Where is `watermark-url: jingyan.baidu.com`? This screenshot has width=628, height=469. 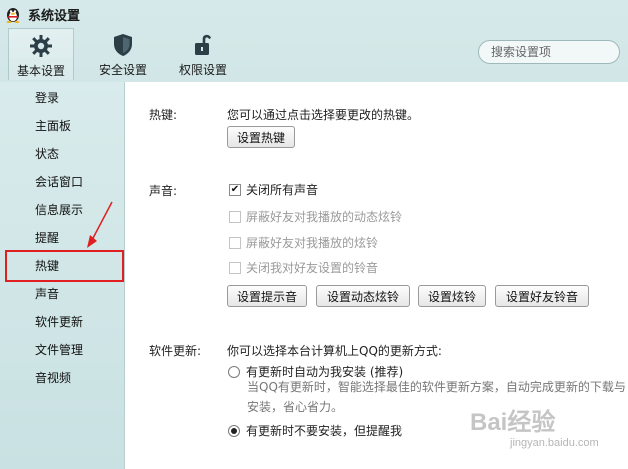
watermark-url: jingyan.baidu.com is located at coordinates (554, 443).